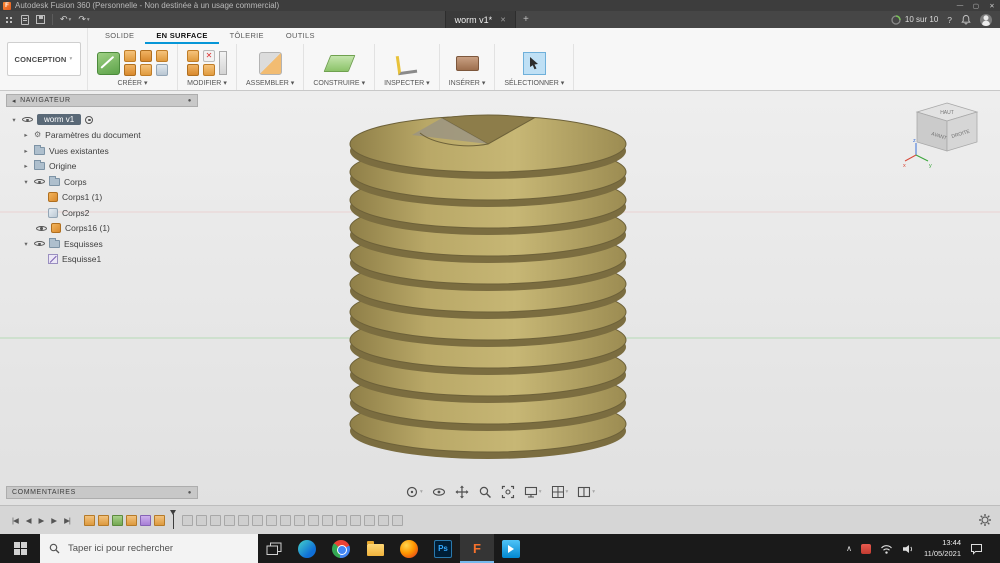  What do you see at coordinates (480, 19) in the screenshot?
I see `document-tab: worm v1* ✕` at bounding box center [480, 19].